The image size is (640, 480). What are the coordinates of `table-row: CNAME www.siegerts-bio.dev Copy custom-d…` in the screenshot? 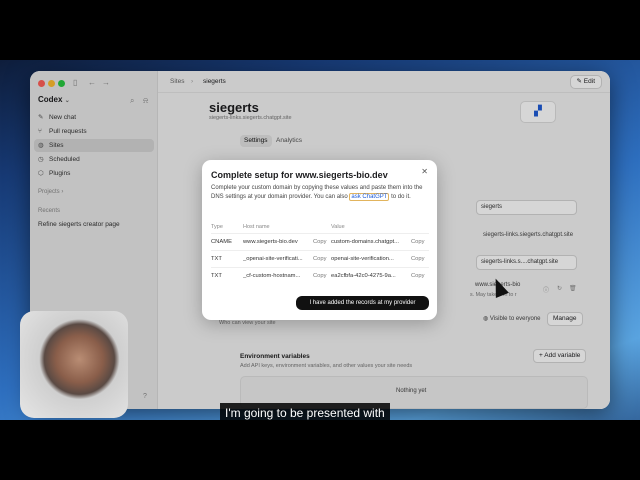 It's located at (320, 241).